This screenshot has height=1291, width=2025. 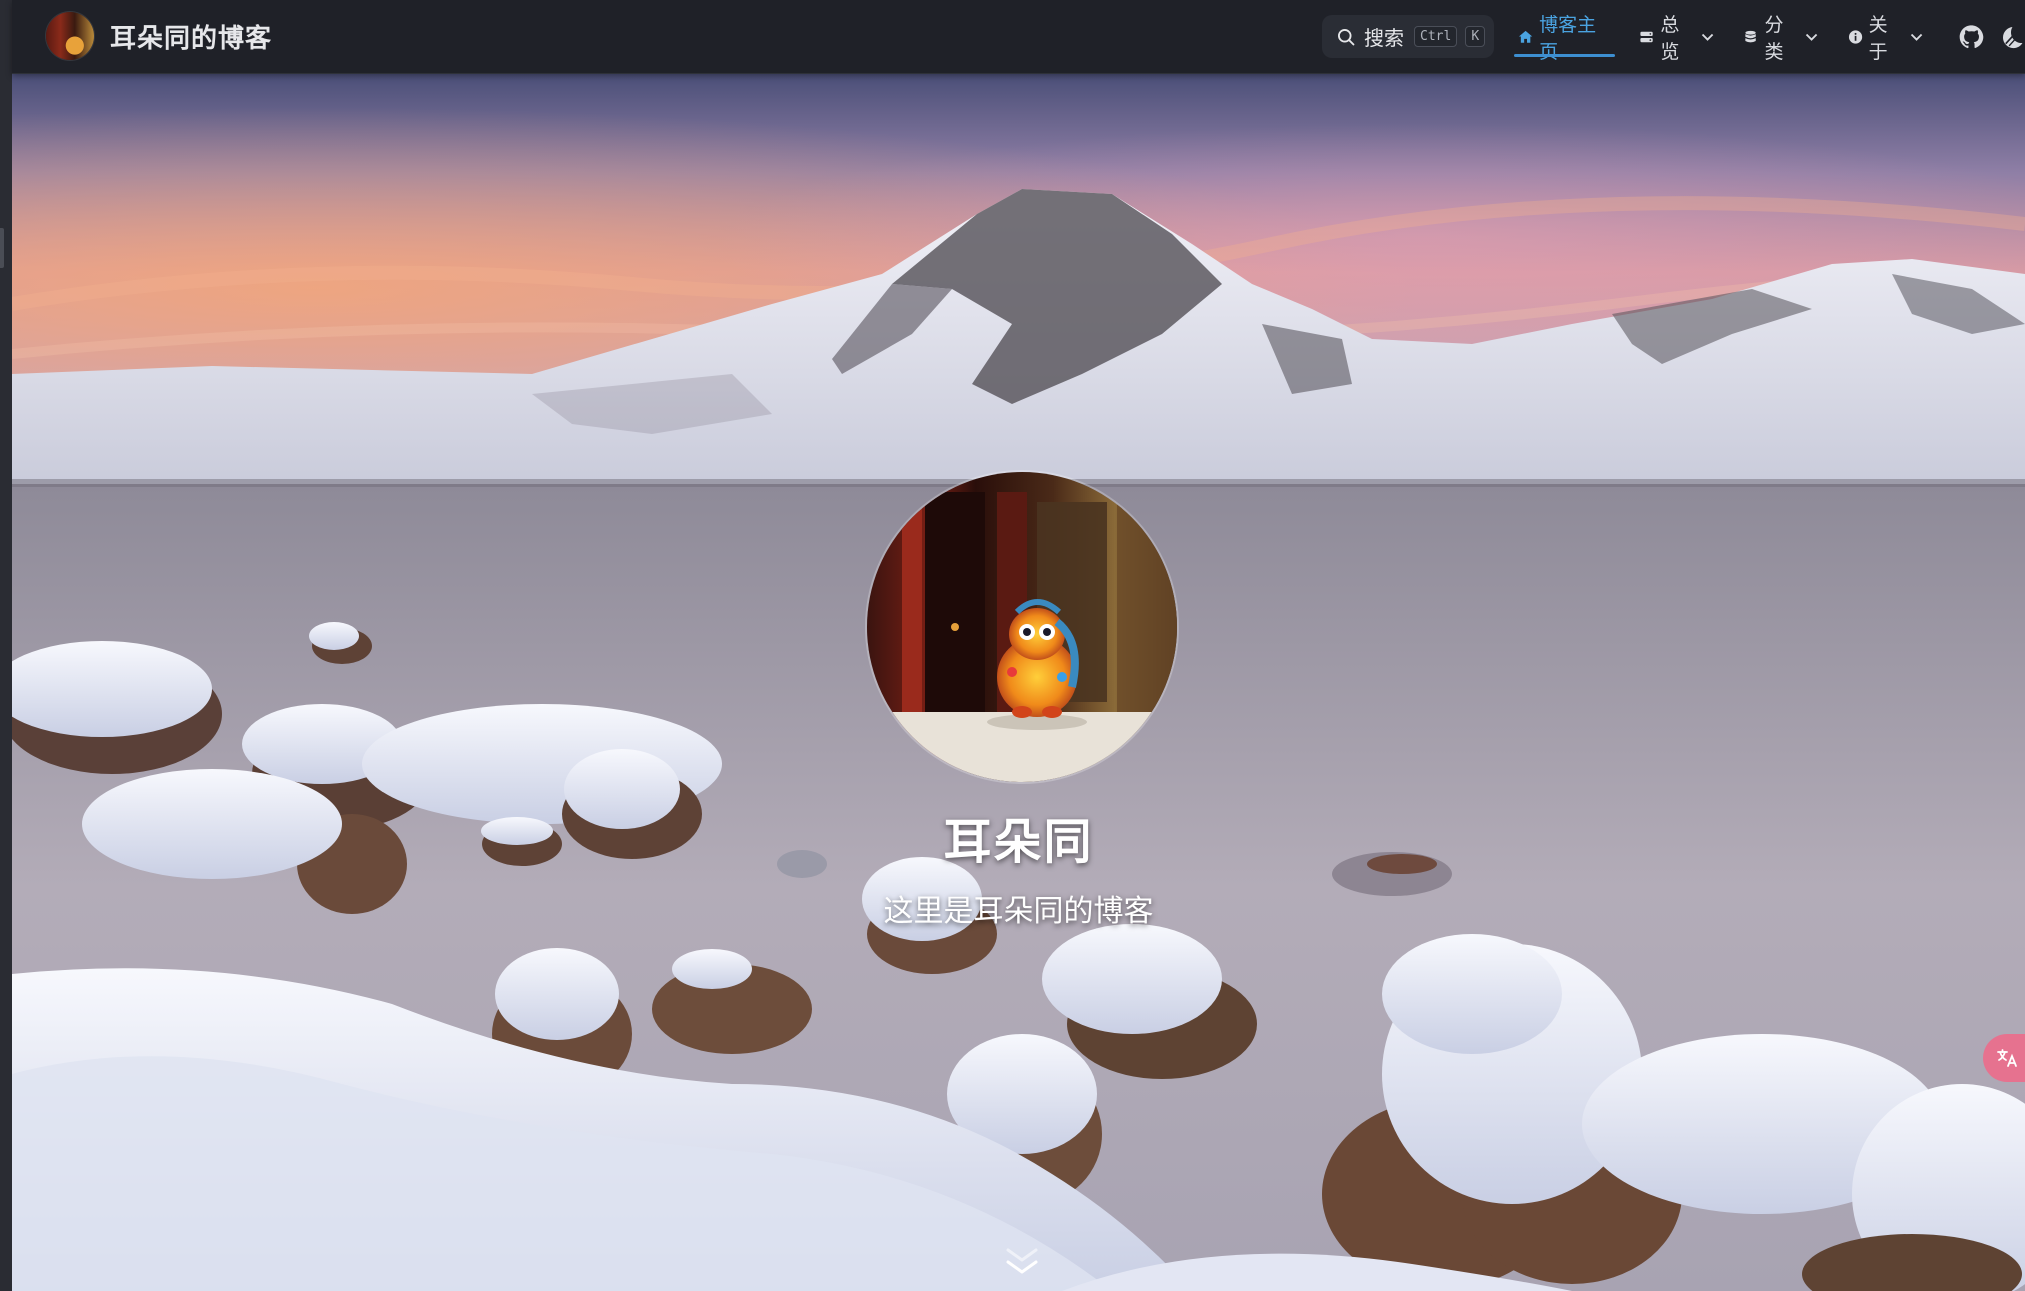 What do you see at coordinates (1408, 36) in the screenshot?
I see `search-button: 搜索 Ctrl K` at bounding box center [1408, 36].